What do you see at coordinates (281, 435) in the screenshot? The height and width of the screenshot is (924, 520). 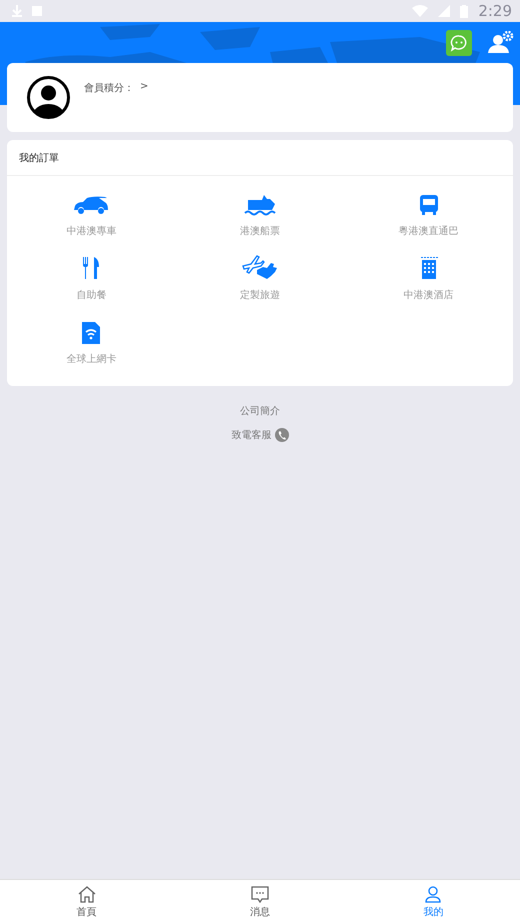 I see `phone-icon` at bounding box center [281, 435].